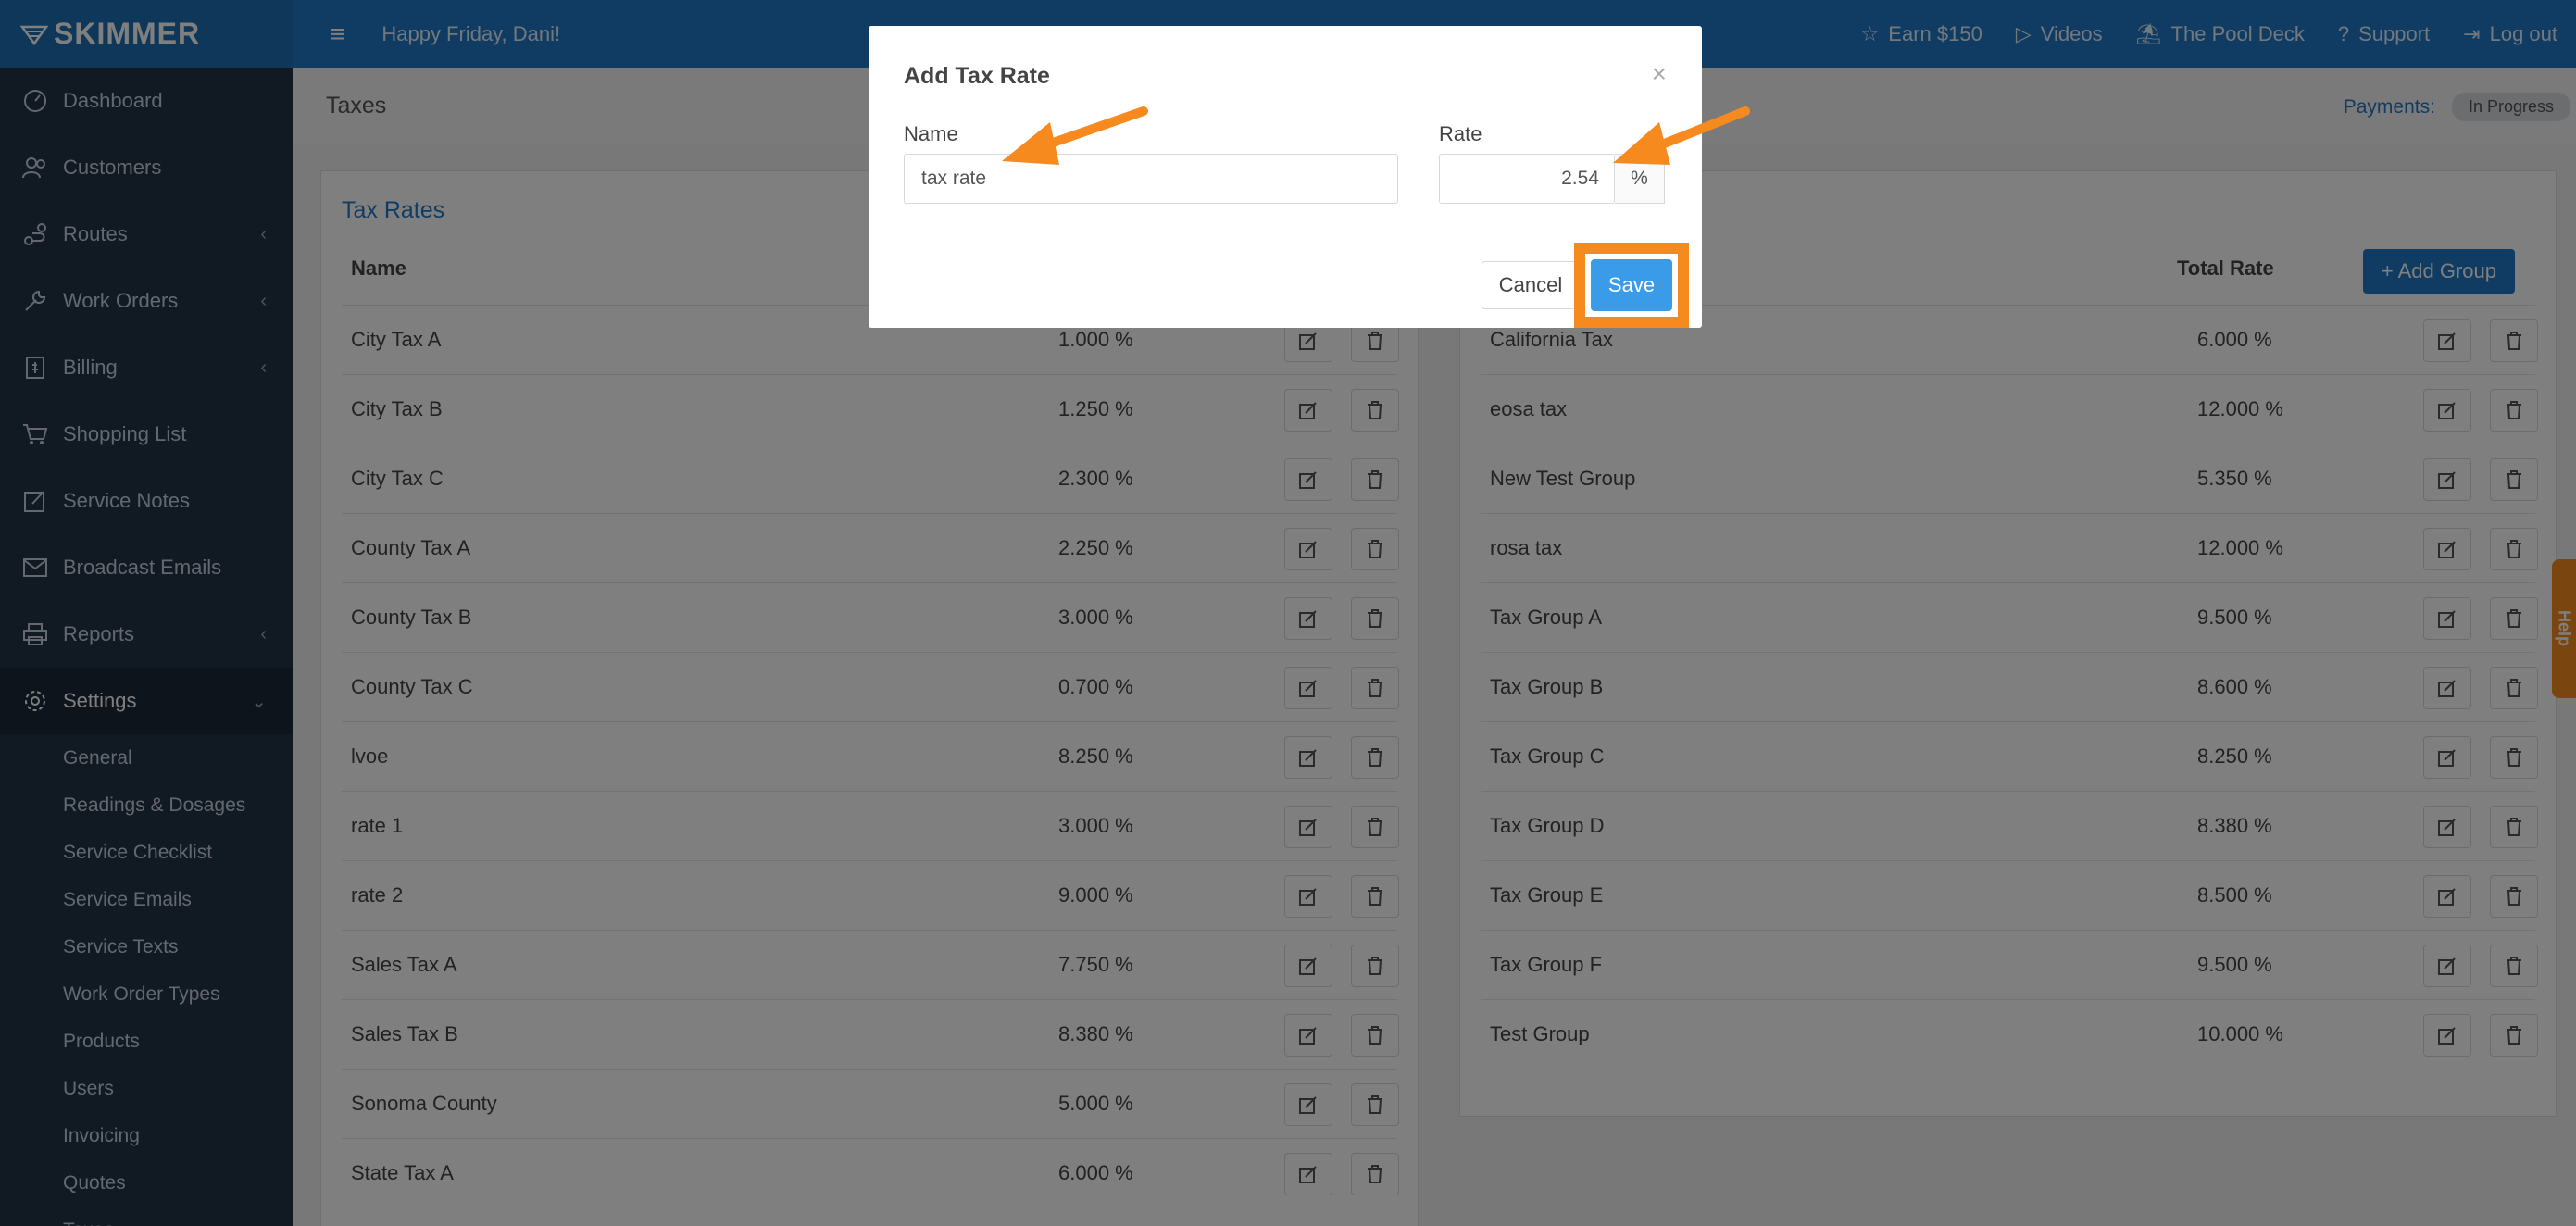 The image size is (2576, 1226). I want to click on close-icon: ×, so click(1659, 74).